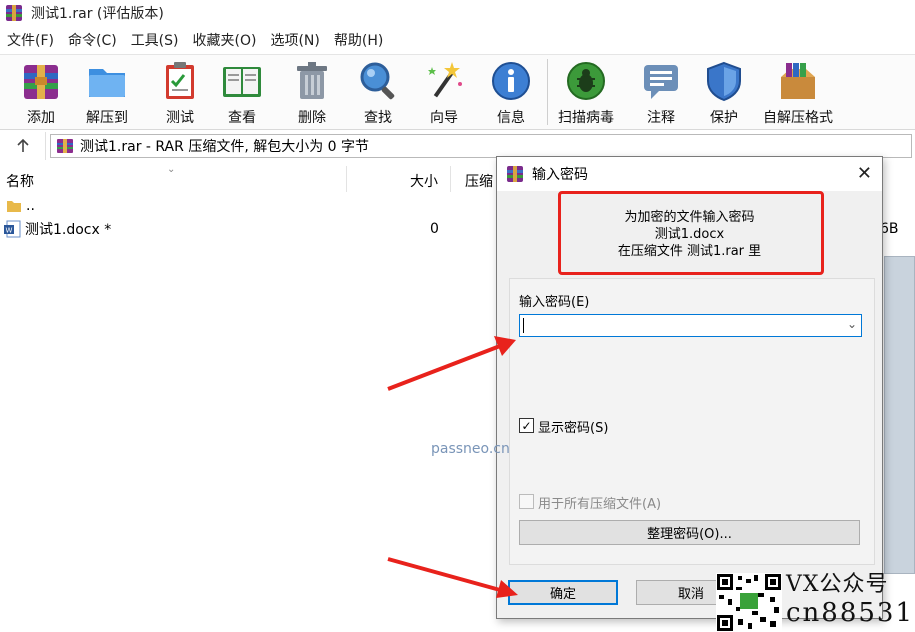  What do you see at coordinates (526, 425) in the screenshot?
I see `show-password-checkbox: ✓` at bounding box center [526, 425].